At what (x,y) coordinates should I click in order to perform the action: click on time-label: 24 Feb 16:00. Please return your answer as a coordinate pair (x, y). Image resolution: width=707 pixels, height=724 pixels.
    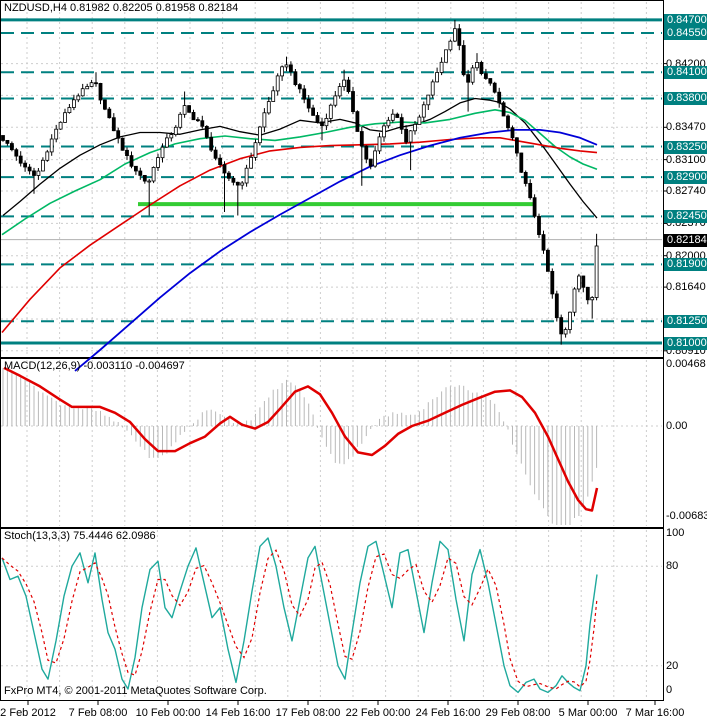
    Looking at the image, I should click on (448, 713).